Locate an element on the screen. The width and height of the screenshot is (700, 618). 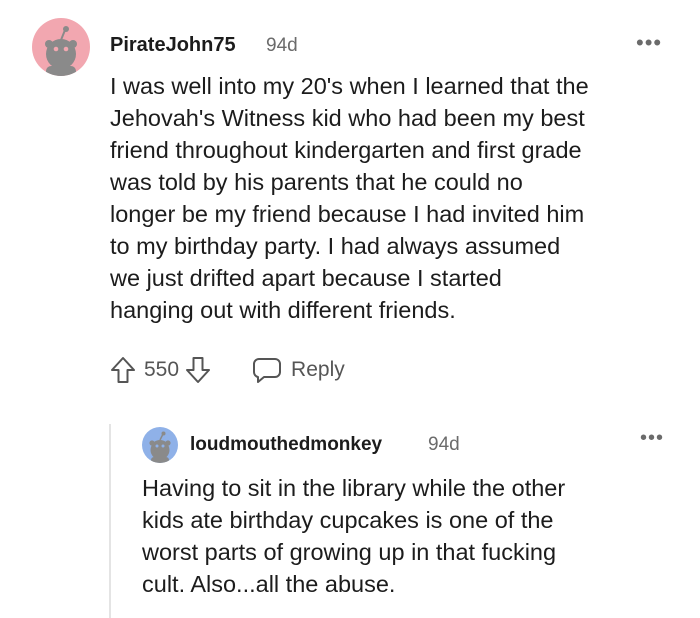
reply-username: loudmouthedmonkey is located at coordinates (286, 445).